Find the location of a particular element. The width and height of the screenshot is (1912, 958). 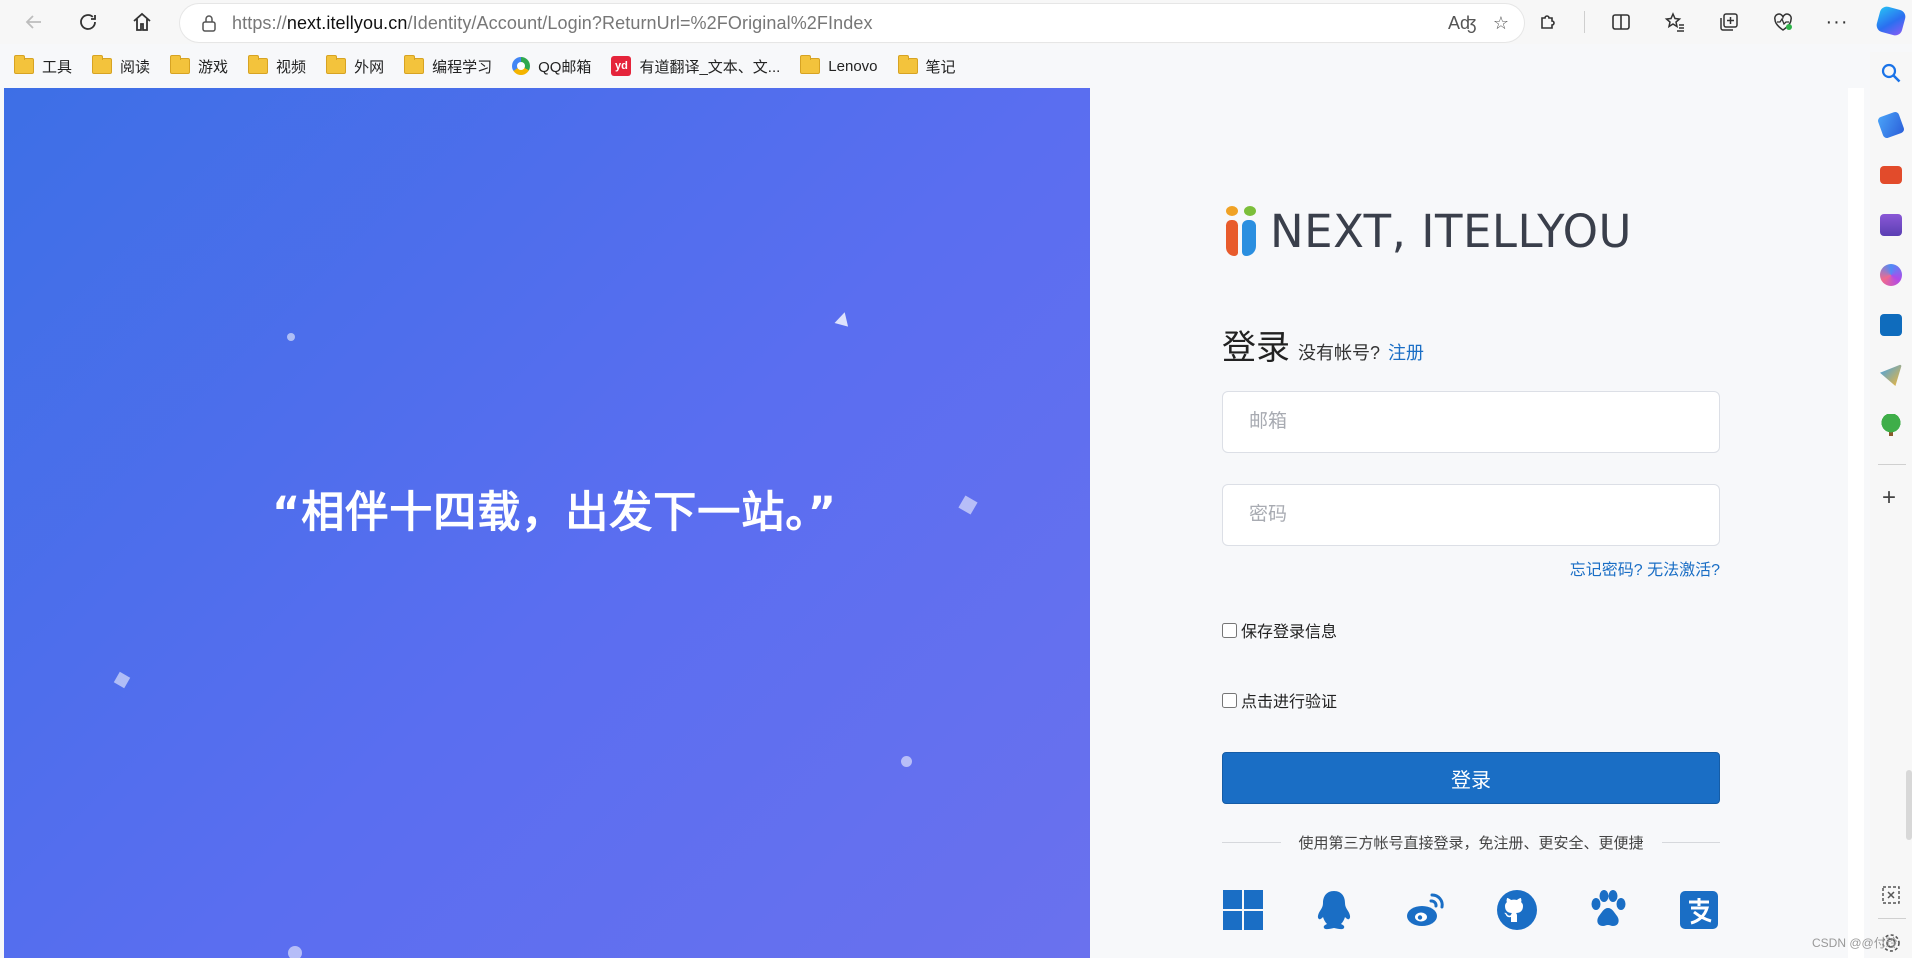

favorites-button is located at coordinates (1675, 22).